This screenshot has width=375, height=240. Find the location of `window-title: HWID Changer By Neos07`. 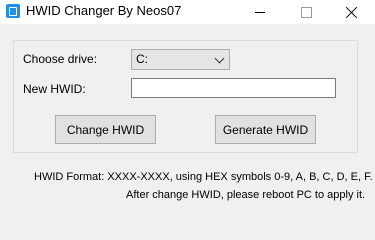

window-title: HWID Changer By Neos07 is located at coordinates (104, 10).